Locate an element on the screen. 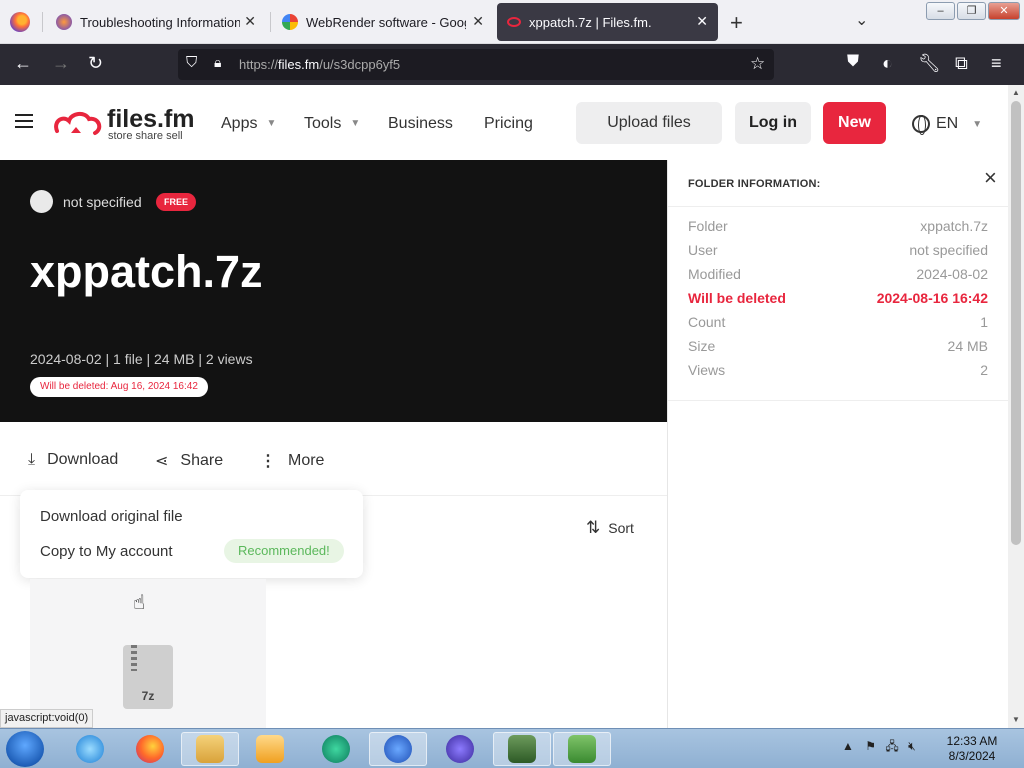 The image size is (1024, 768). caret-down-icon: ▼ is located at coordinates (977, 124).